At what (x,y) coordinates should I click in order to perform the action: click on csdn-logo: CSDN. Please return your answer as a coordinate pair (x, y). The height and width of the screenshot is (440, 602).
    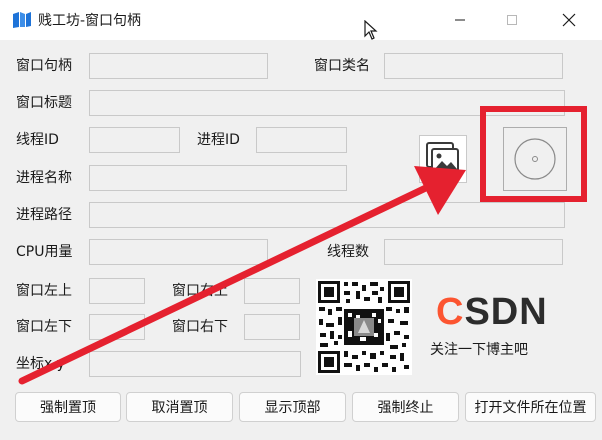
    Looking at the image, I should click on (492, 312).